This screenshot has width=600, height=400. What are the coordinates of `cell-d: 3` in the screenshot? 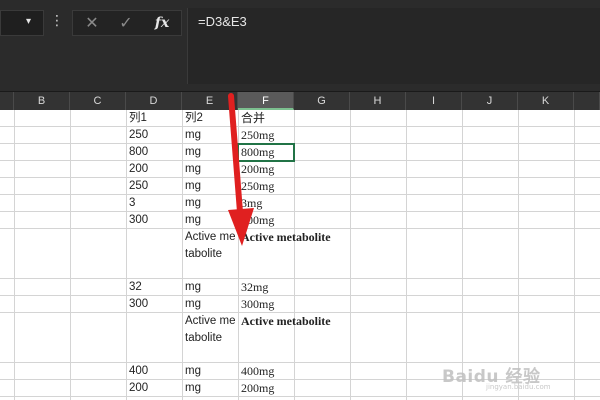 It's located at (130, 203).